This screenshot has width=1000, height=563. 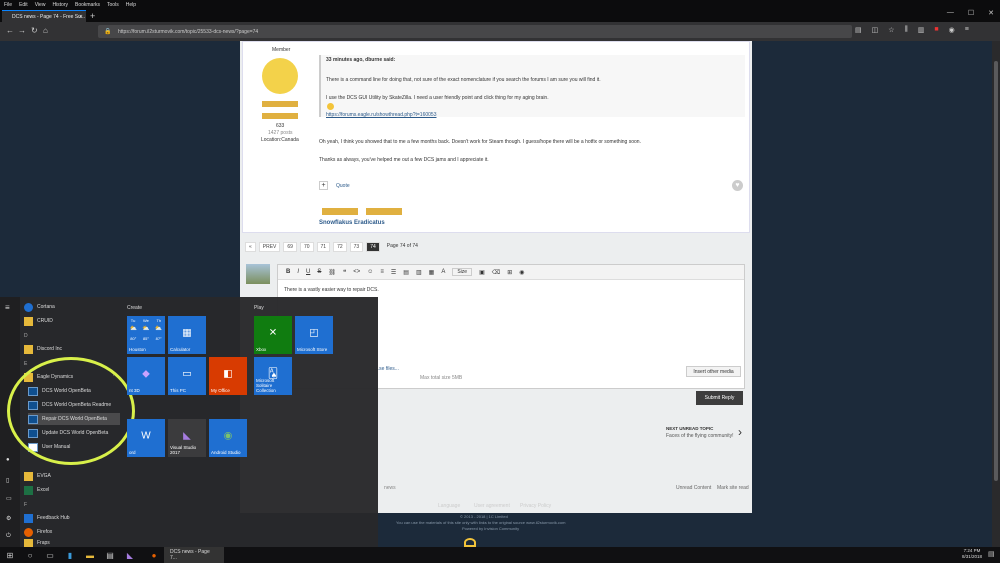 I want to click on multiquote-button: +, so click(x=323, y=185).